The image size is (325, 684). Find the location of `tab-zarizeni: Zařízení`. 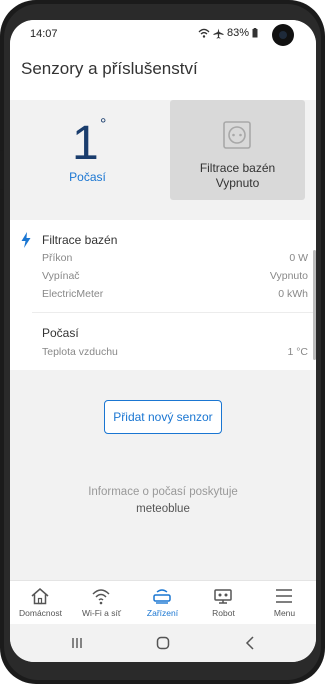

tab-zarizeni: Zařízení is located at coordinates (162, 603).